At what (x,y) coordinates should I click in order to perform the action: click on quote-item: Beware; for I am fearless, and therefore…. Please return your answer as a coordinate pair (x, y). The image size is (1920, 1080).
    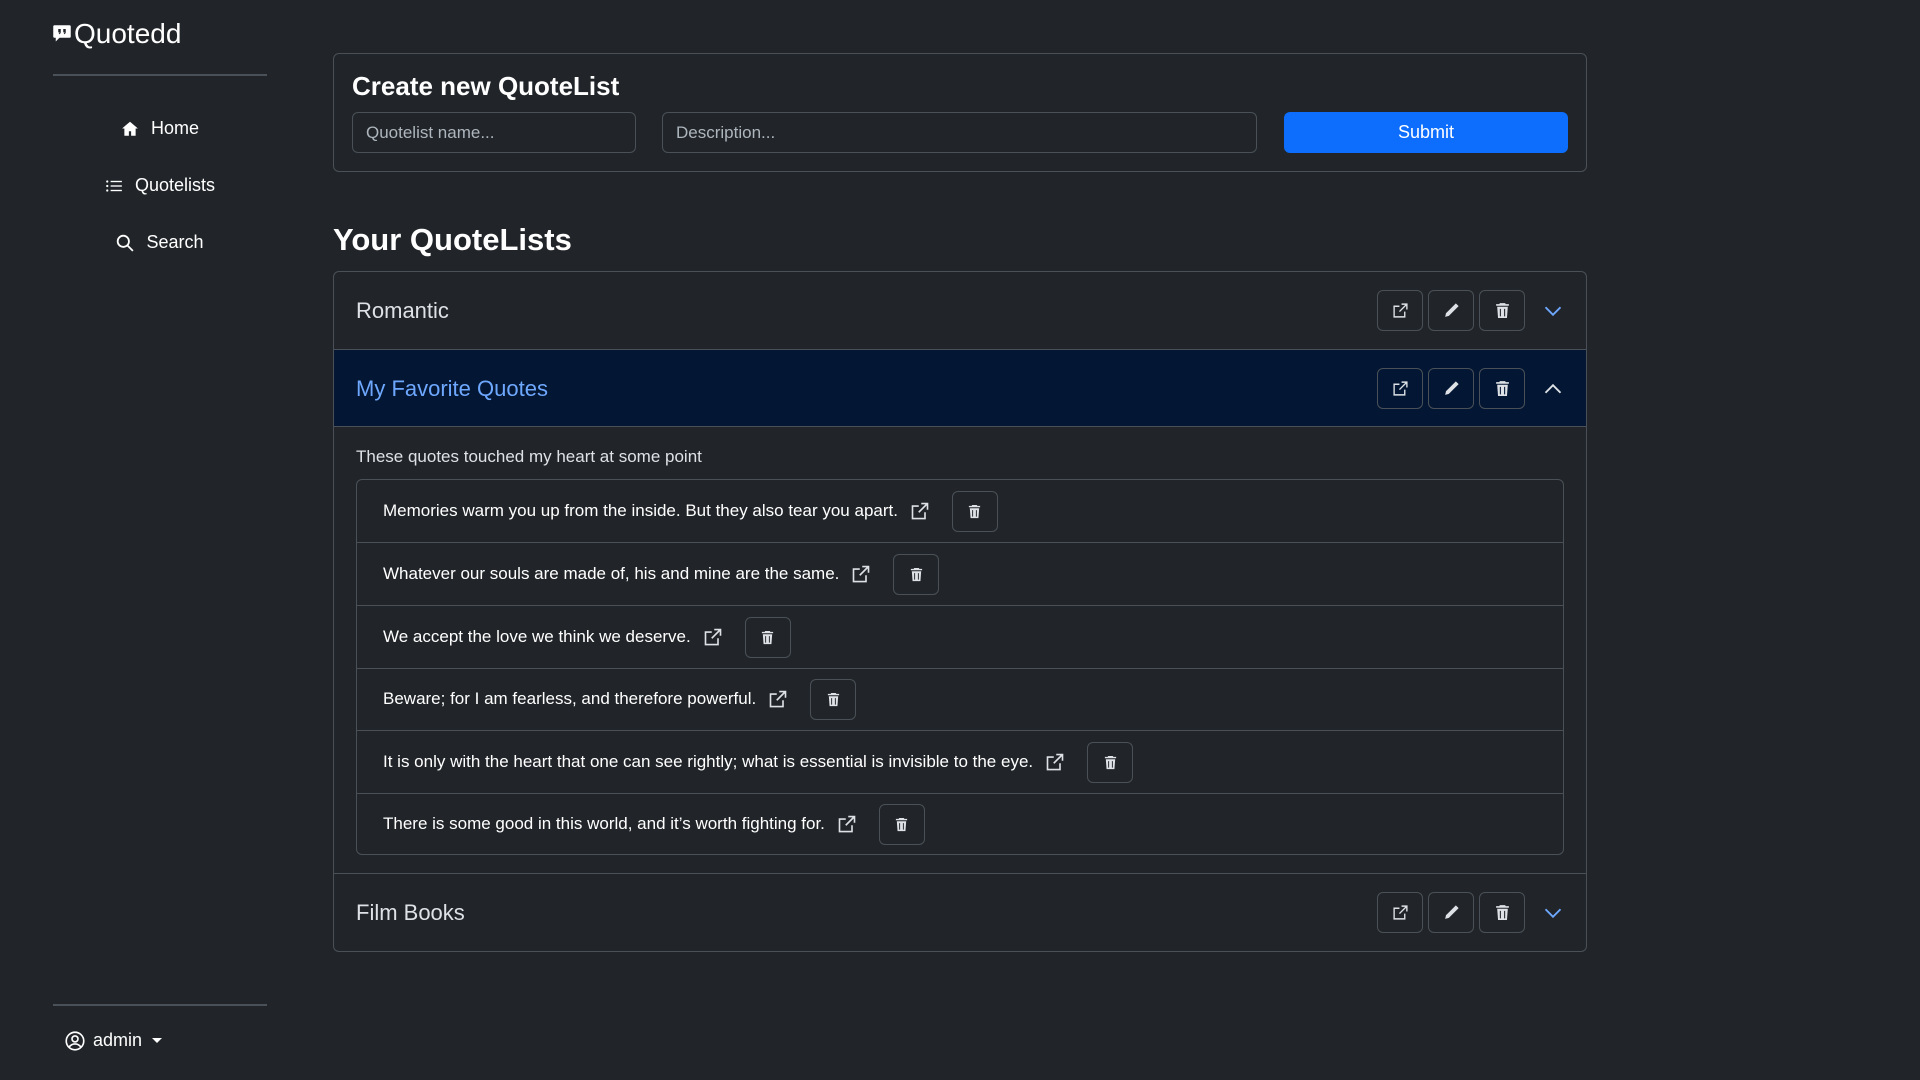
    Looking at the image, I should click on (960, 699).